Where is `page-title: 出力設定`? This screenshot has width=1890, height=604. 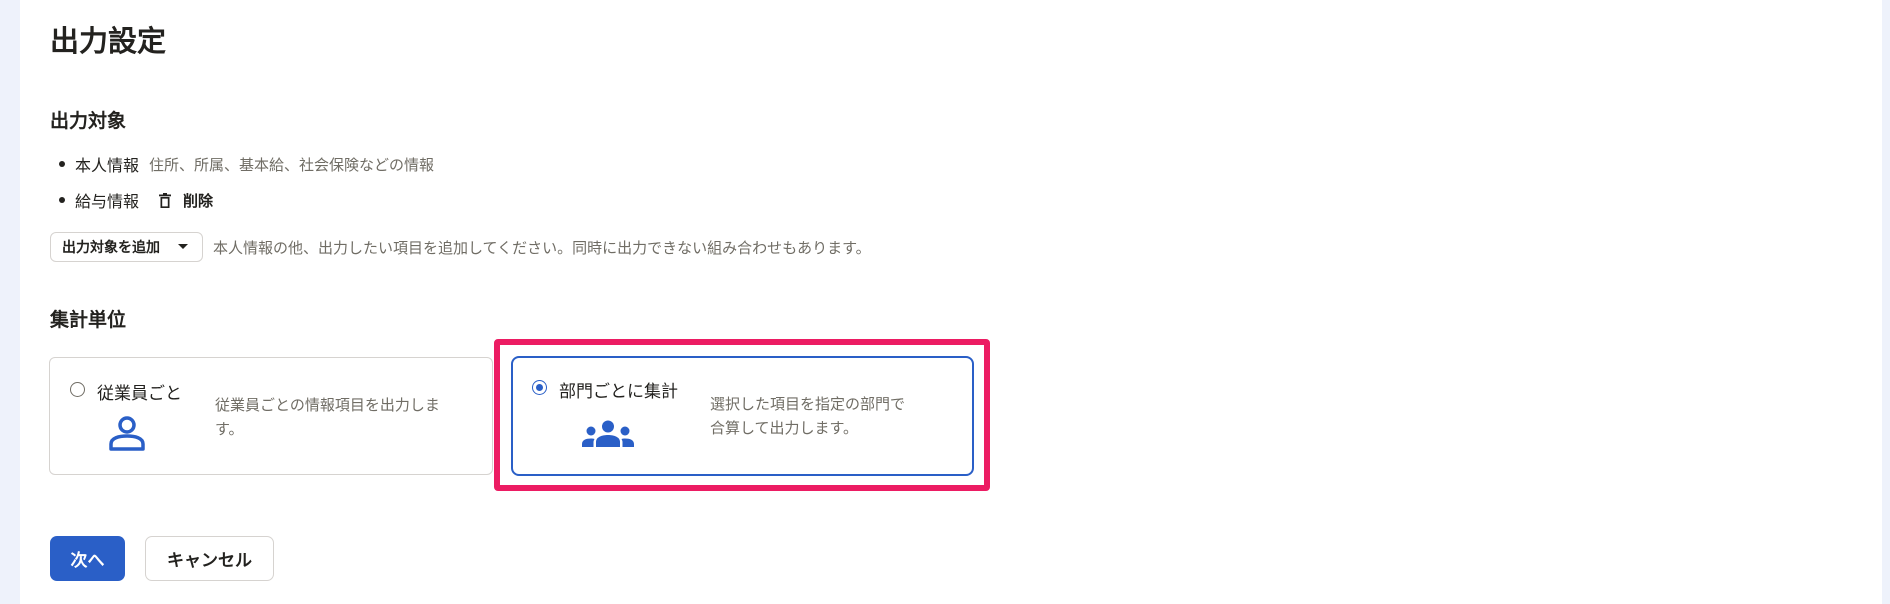
page-title: 出力設定 is located at coordinates (108, 41).